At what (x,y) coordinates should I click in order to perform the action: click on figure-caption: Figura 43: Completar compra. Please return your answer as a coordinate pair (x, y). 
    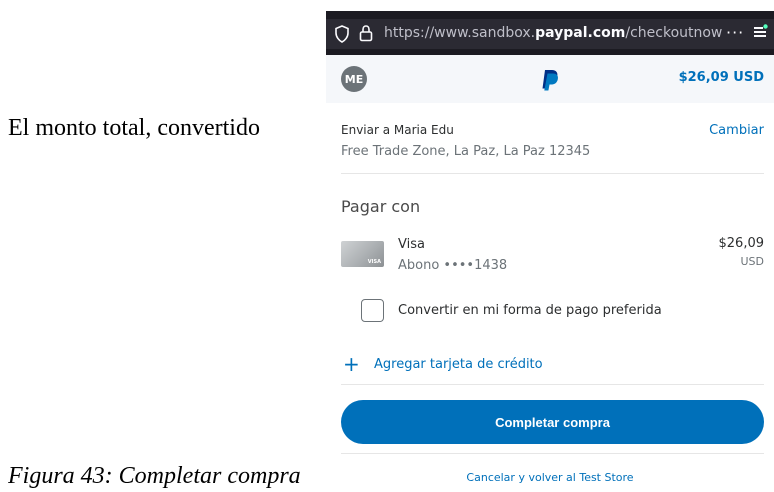
    Looking at the image, I should click on (154, 476).